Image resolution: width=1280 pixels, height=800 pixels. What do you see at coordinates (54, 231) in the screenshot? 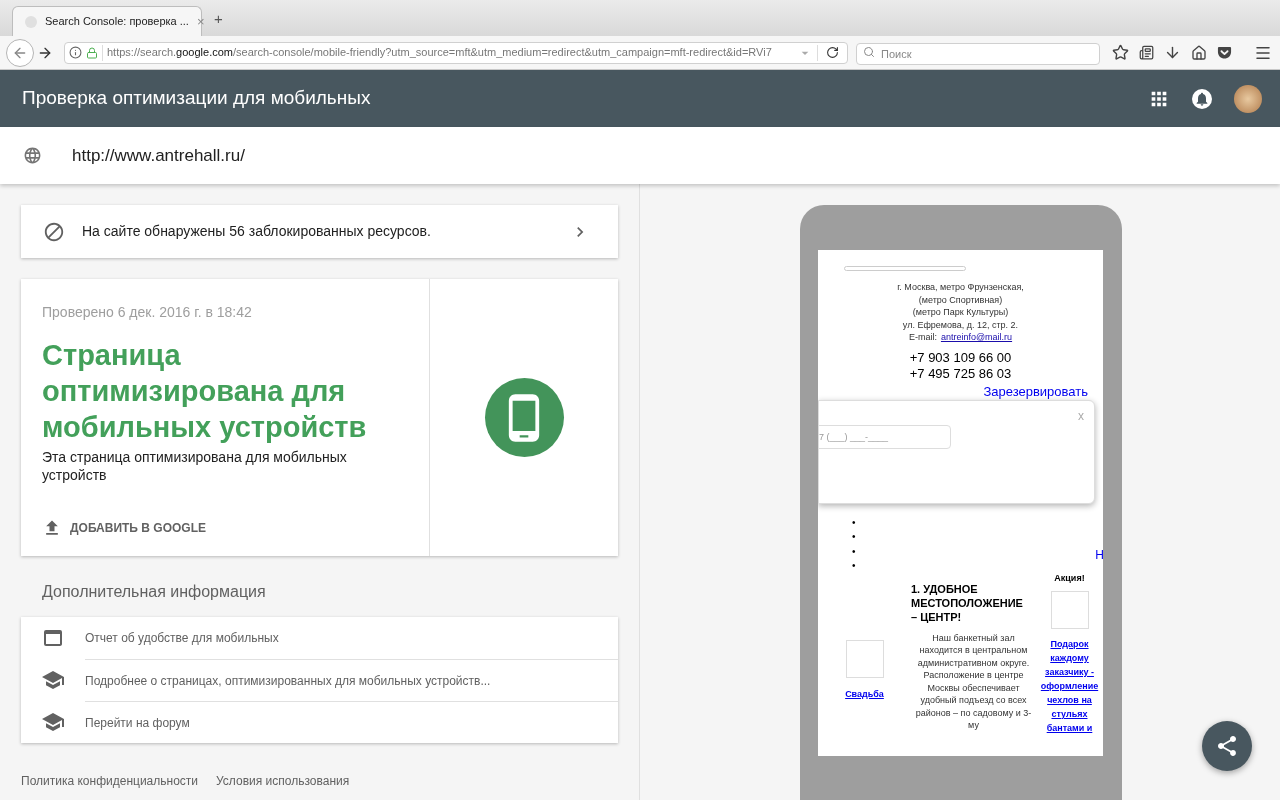
I see `blocked-icon` at bounding box center [54, 231].